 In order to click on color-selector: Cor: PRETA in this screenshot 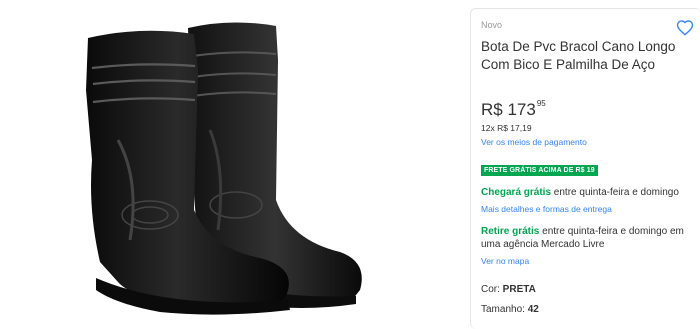, I will do `click(508, 289)`.